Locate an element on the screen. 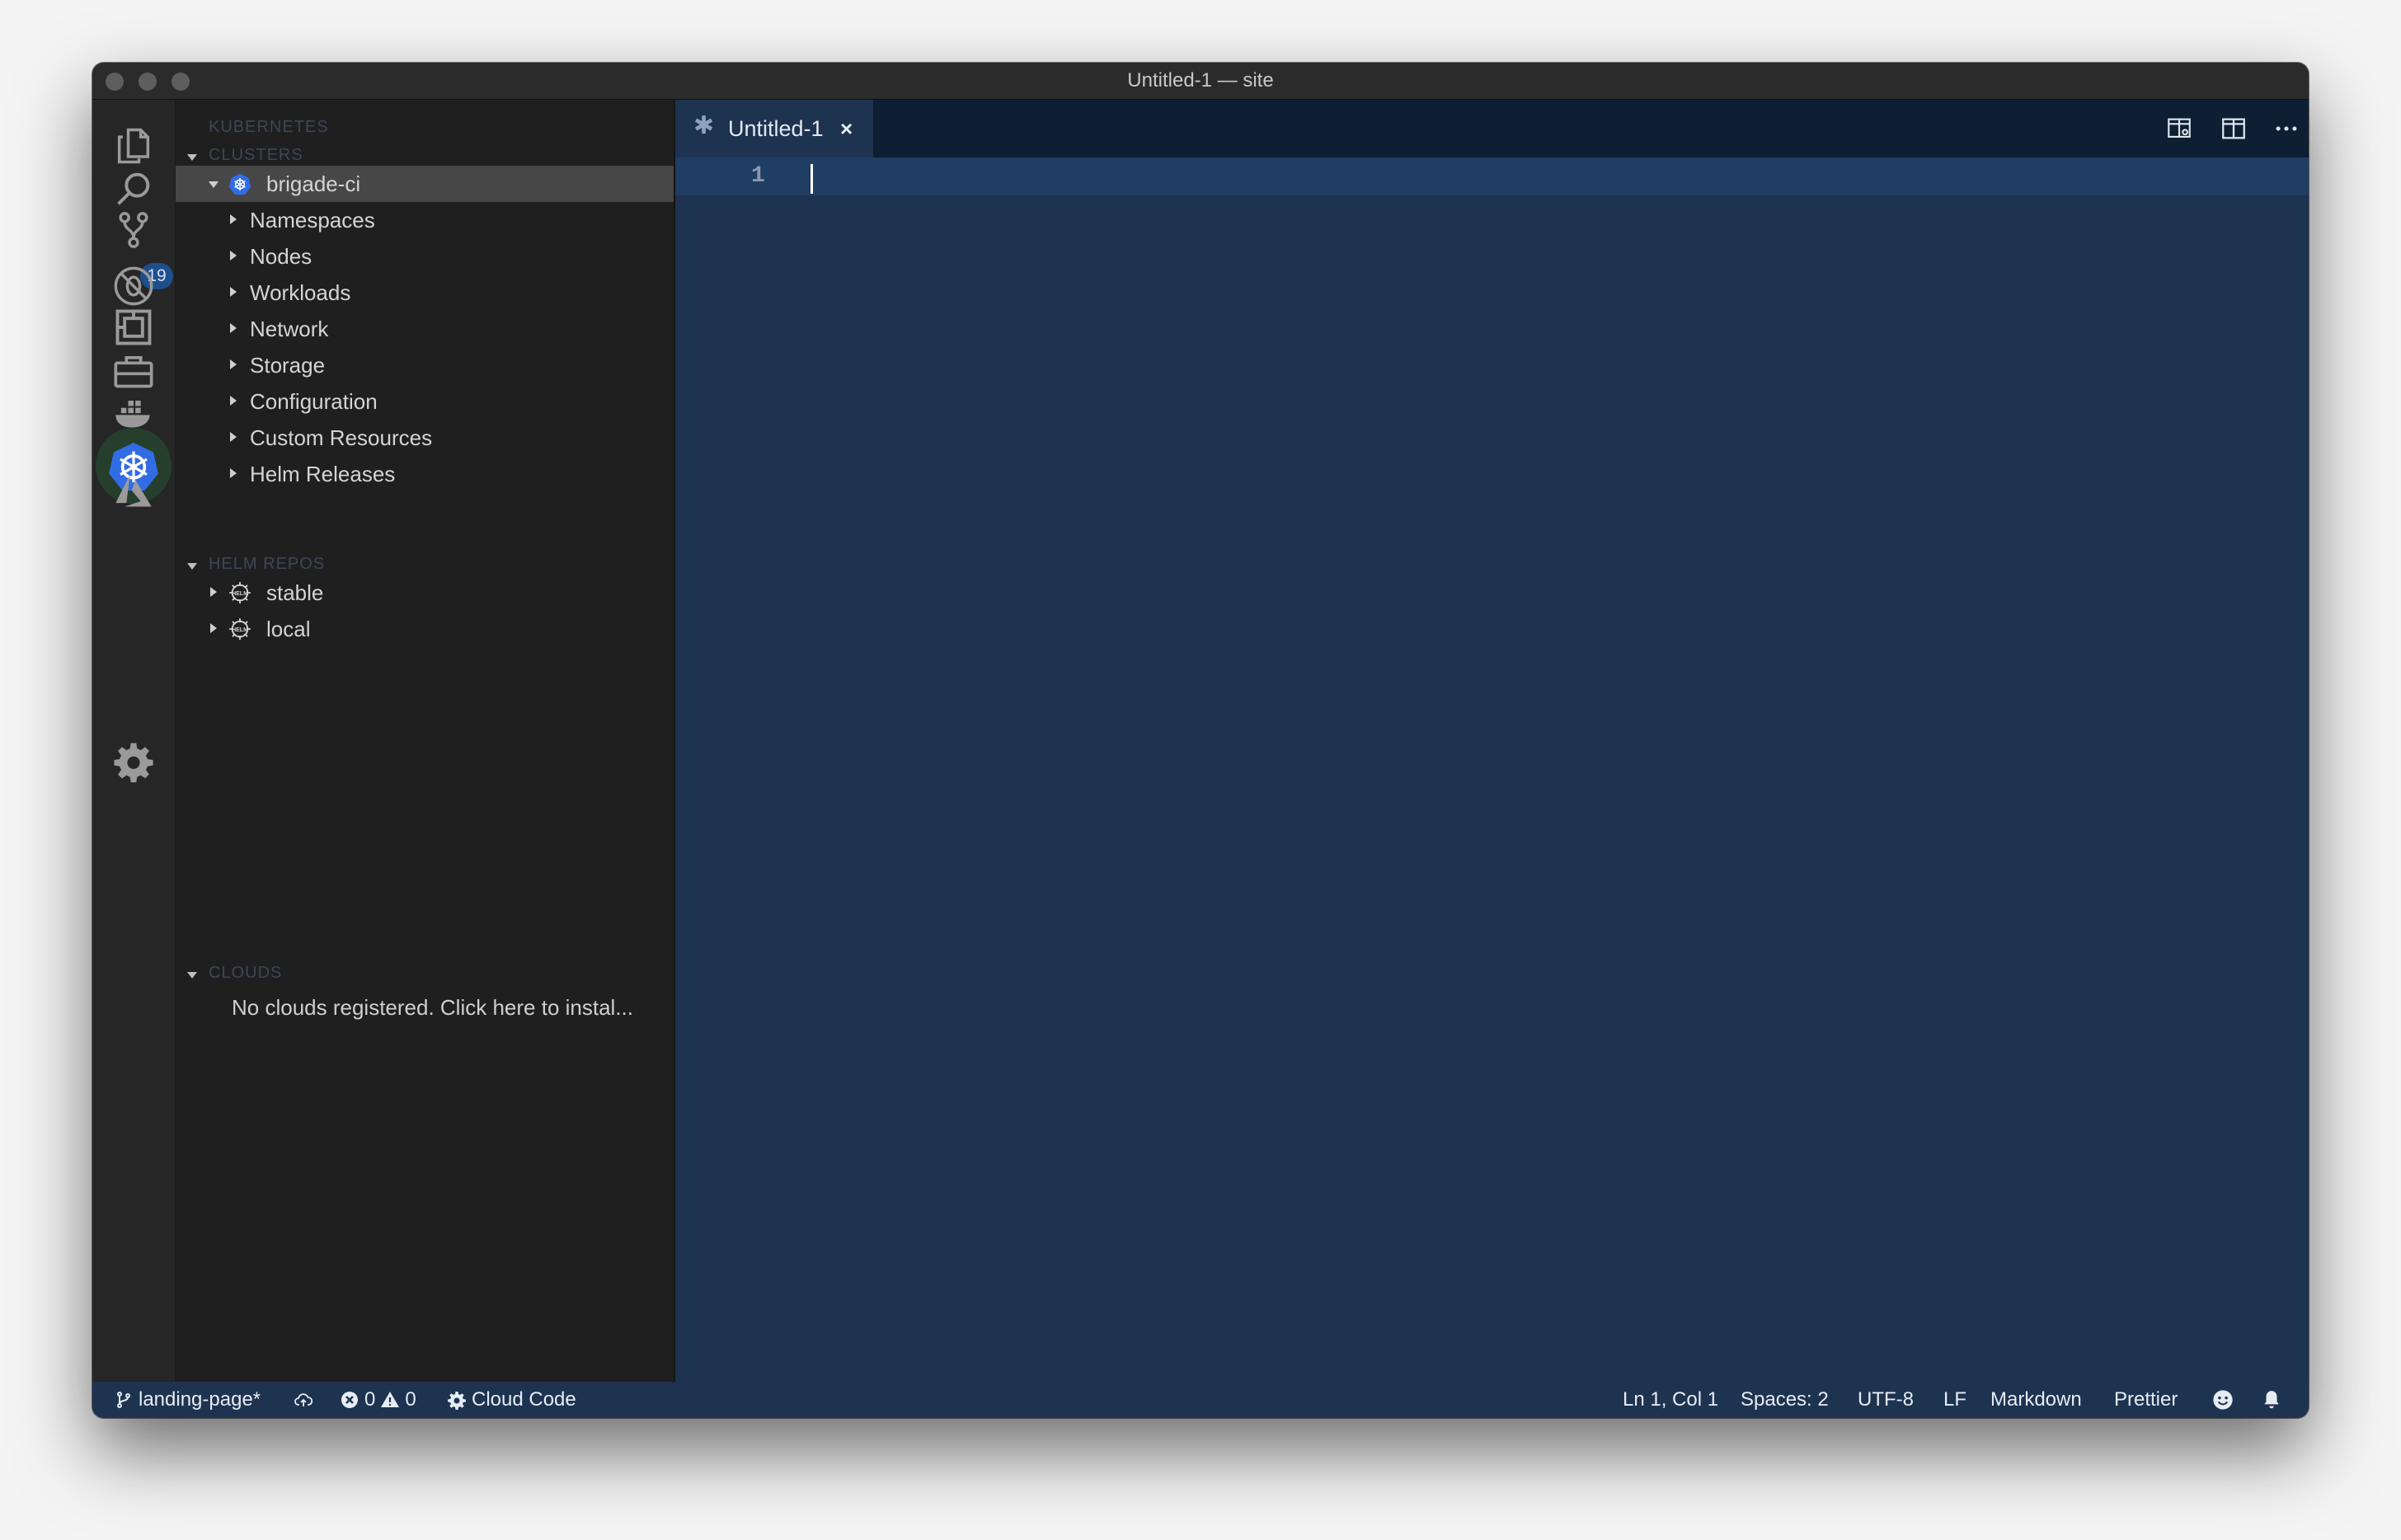 This screenshot has width=2401, height=1540. settings-gear-icon is located at coordinates (133, 761).